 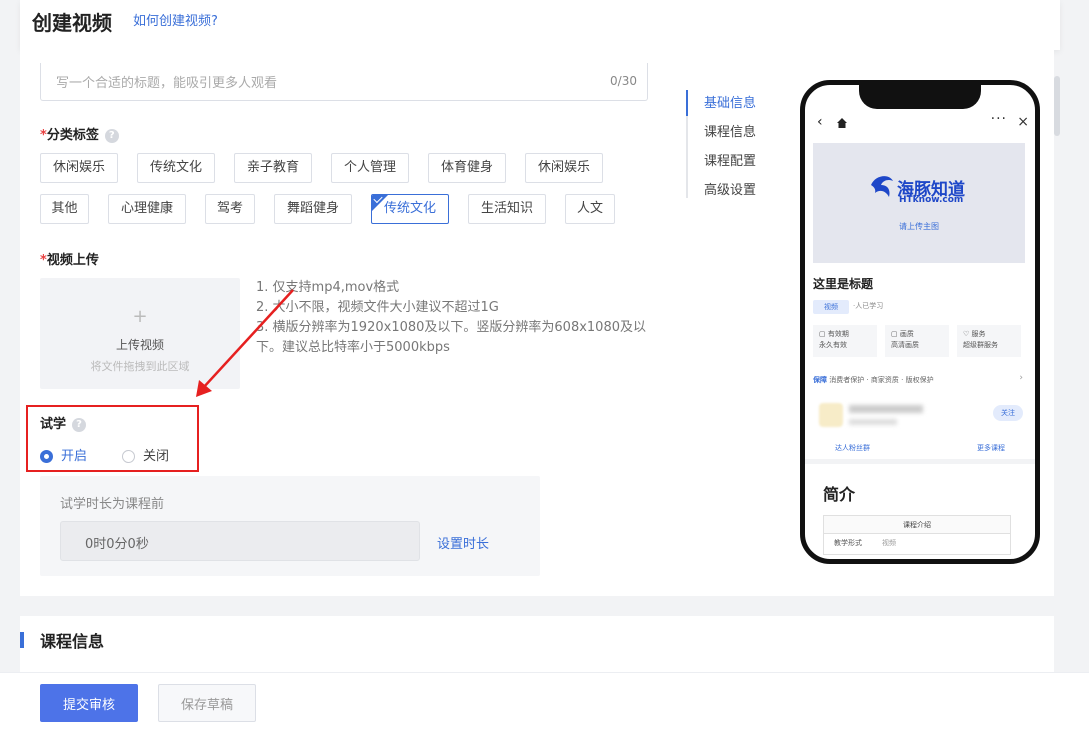 What do you see at coordinates (140, 333) in the screenshot?
I see `video-upload-dropzone: + 上传视频 将文件拖拽到此区域` at bounding box center [140, 333].